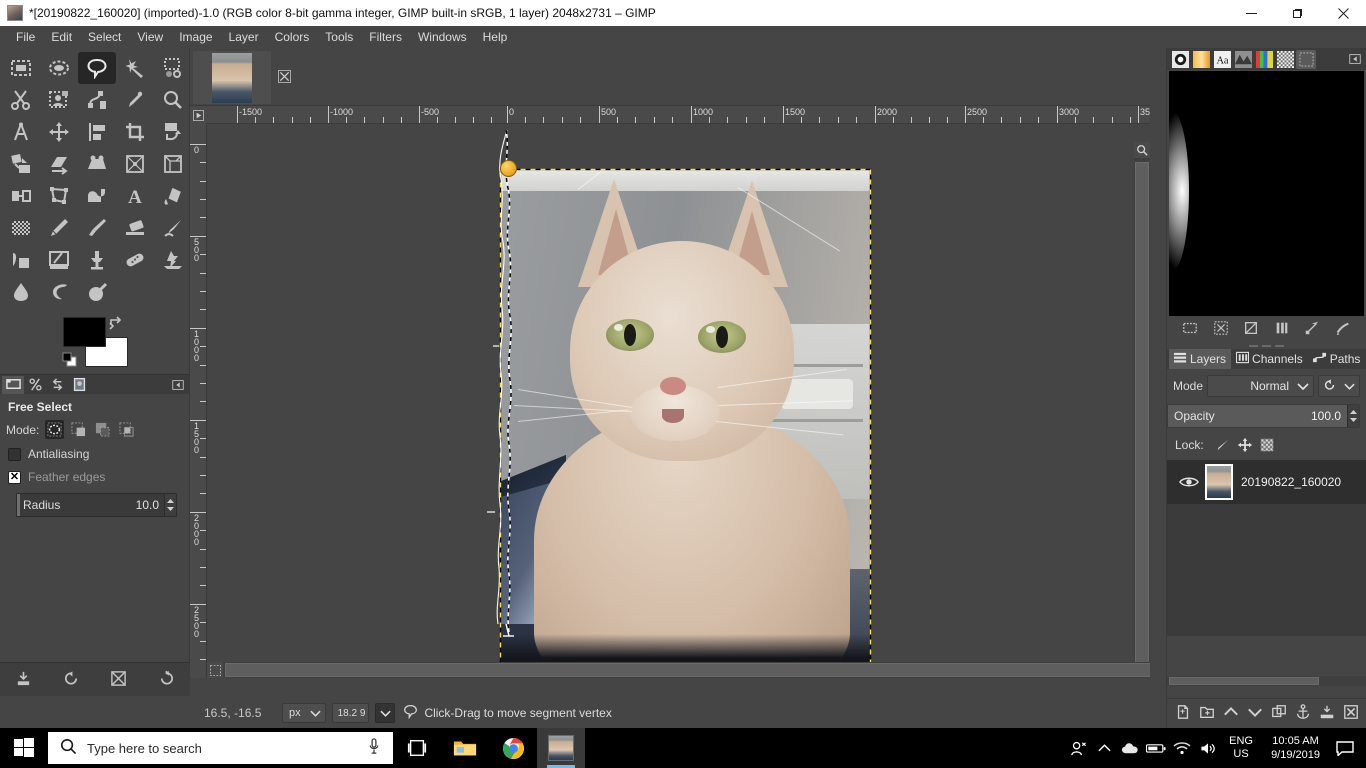 The height and width of the screenshot is (768, 1366). I want to click on menu-layer: Layer, so click(244, 37).